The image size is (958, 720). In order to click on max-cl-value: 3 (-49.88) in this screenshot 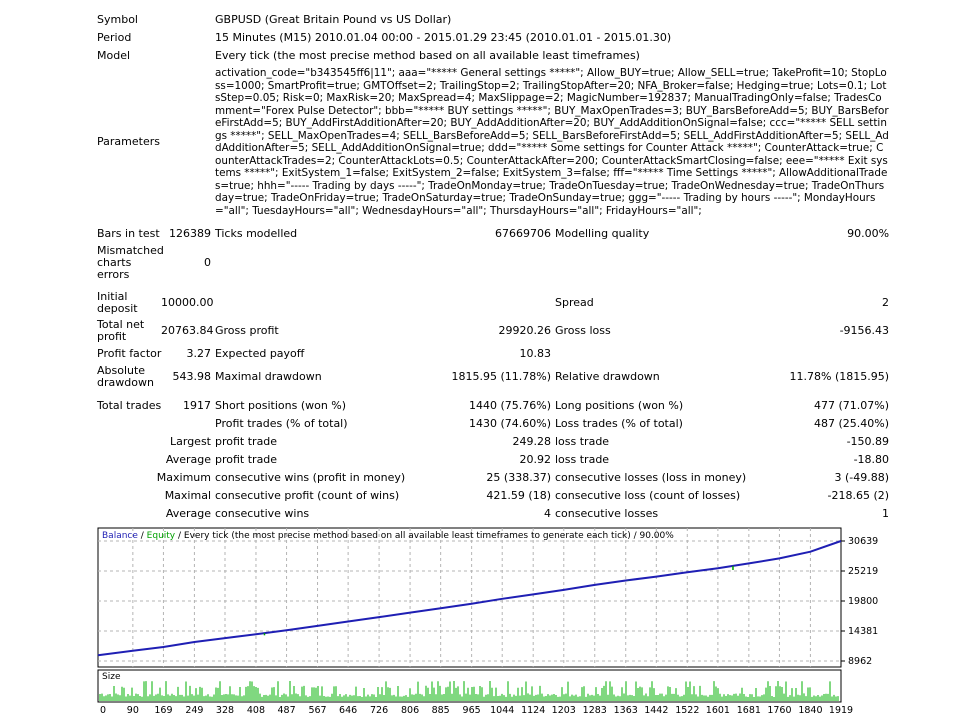, I will do `click(862, 477)`.